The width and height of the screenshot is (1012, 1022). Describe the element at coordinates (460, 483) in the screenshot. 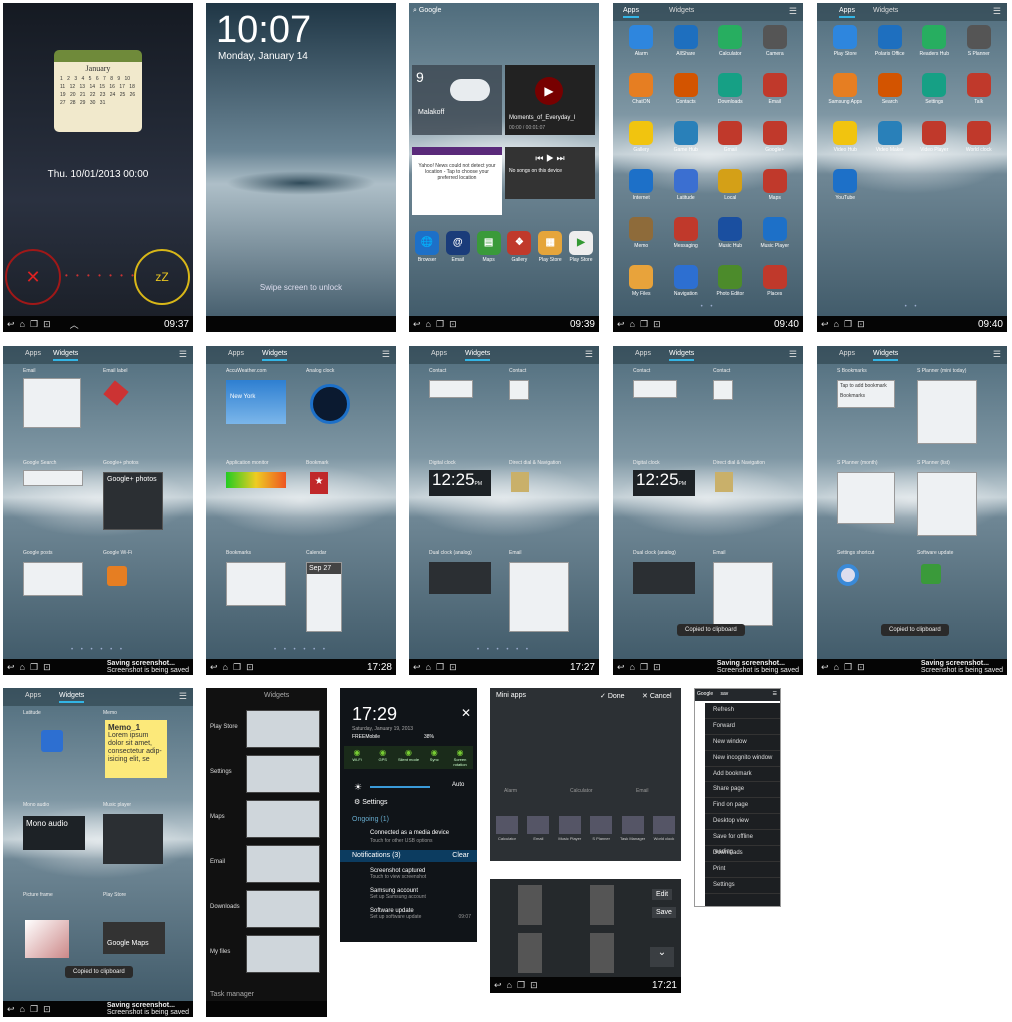

I see `widget-preview-digital-clock: 12:25PM` at that location.